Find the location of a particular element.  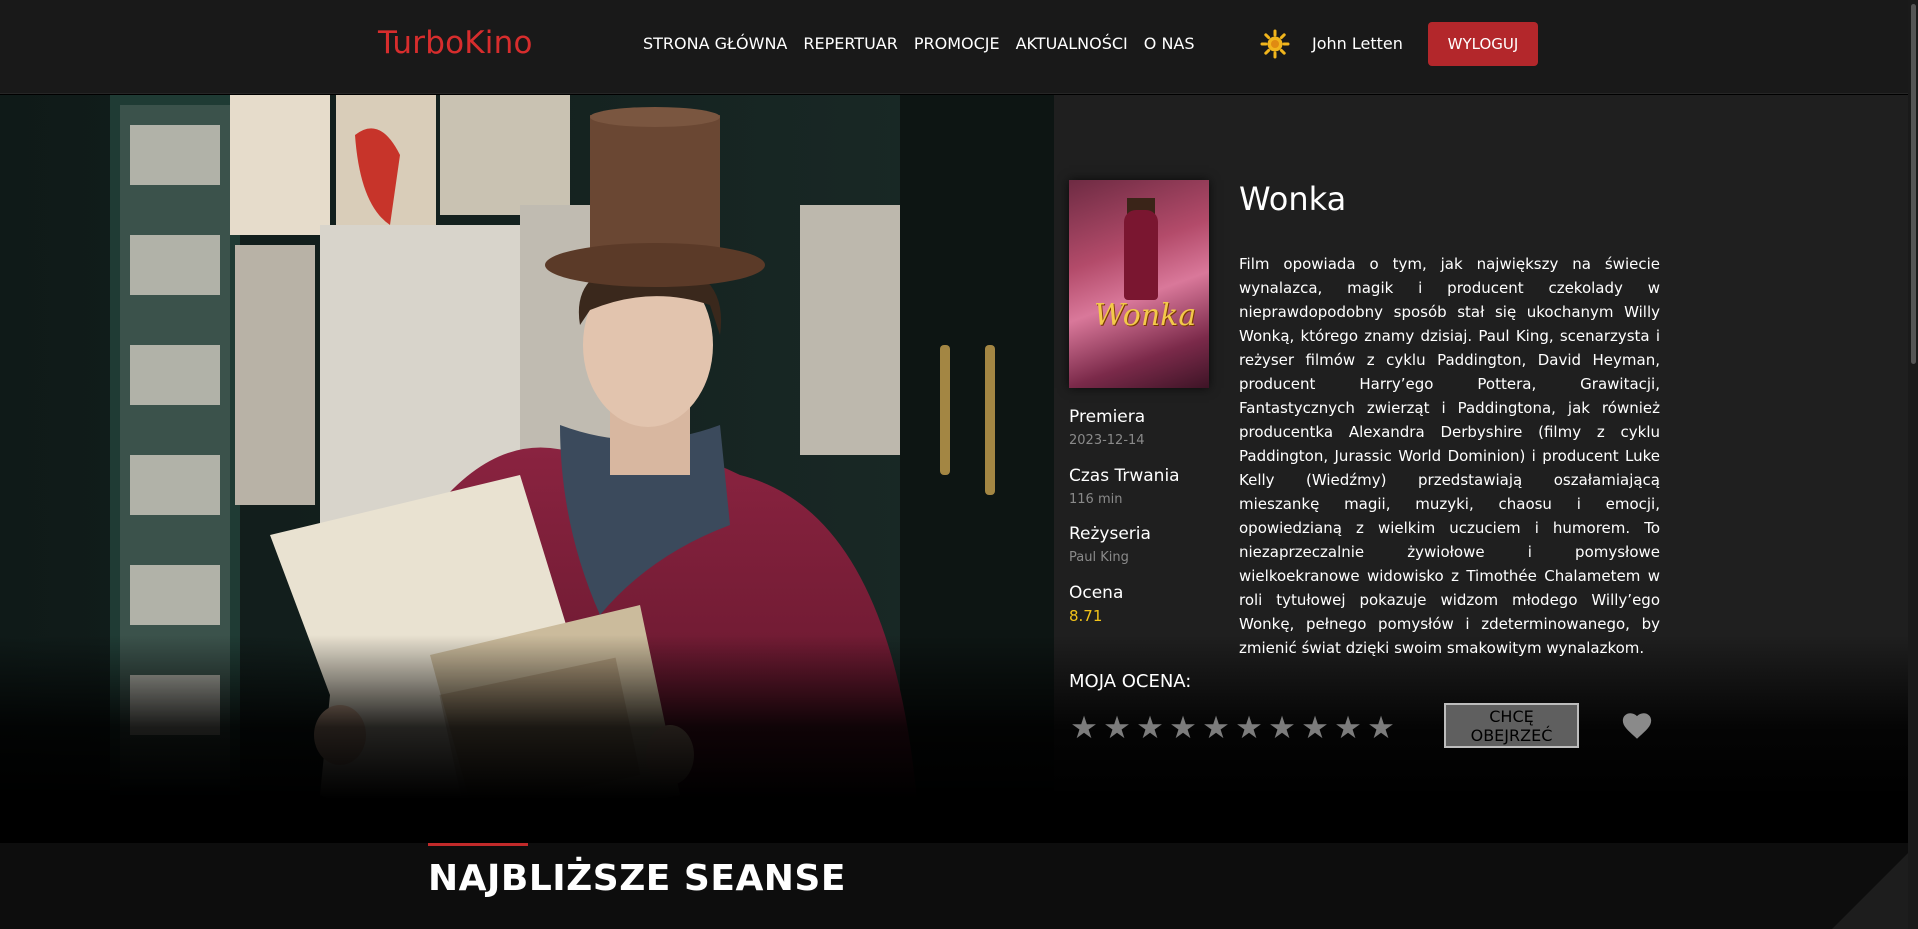

sun-icon is located at coordinates (1275, 44).